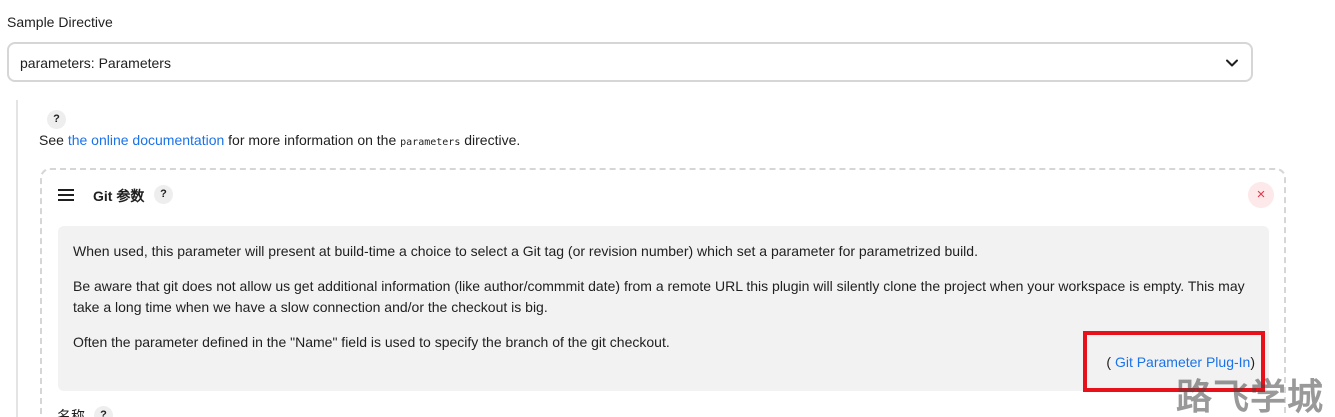  I want to click on online-documentation-link: the online documentation, so click(146, 140).